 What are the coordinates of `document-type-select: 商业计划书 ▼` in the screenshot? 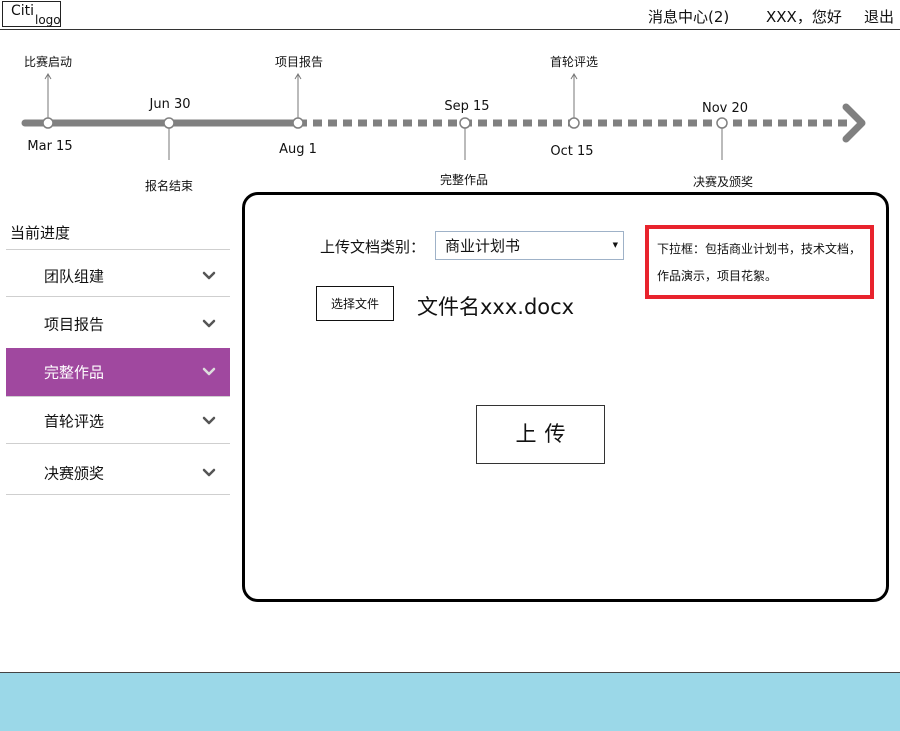 It's located at (529, 245).